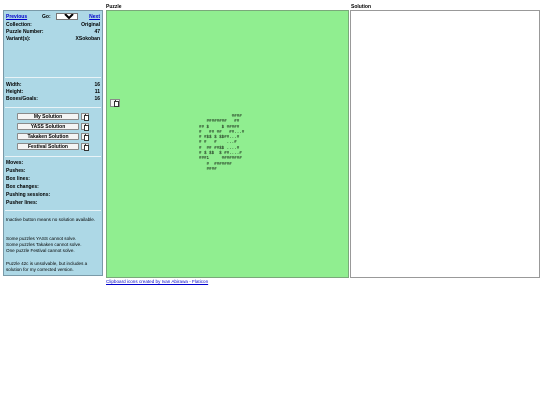  What do you see at coordinates (22, 203) in the screenshot?
I see `pusher-lines-label: Pusher lines:` at bounding box center [22, 203].